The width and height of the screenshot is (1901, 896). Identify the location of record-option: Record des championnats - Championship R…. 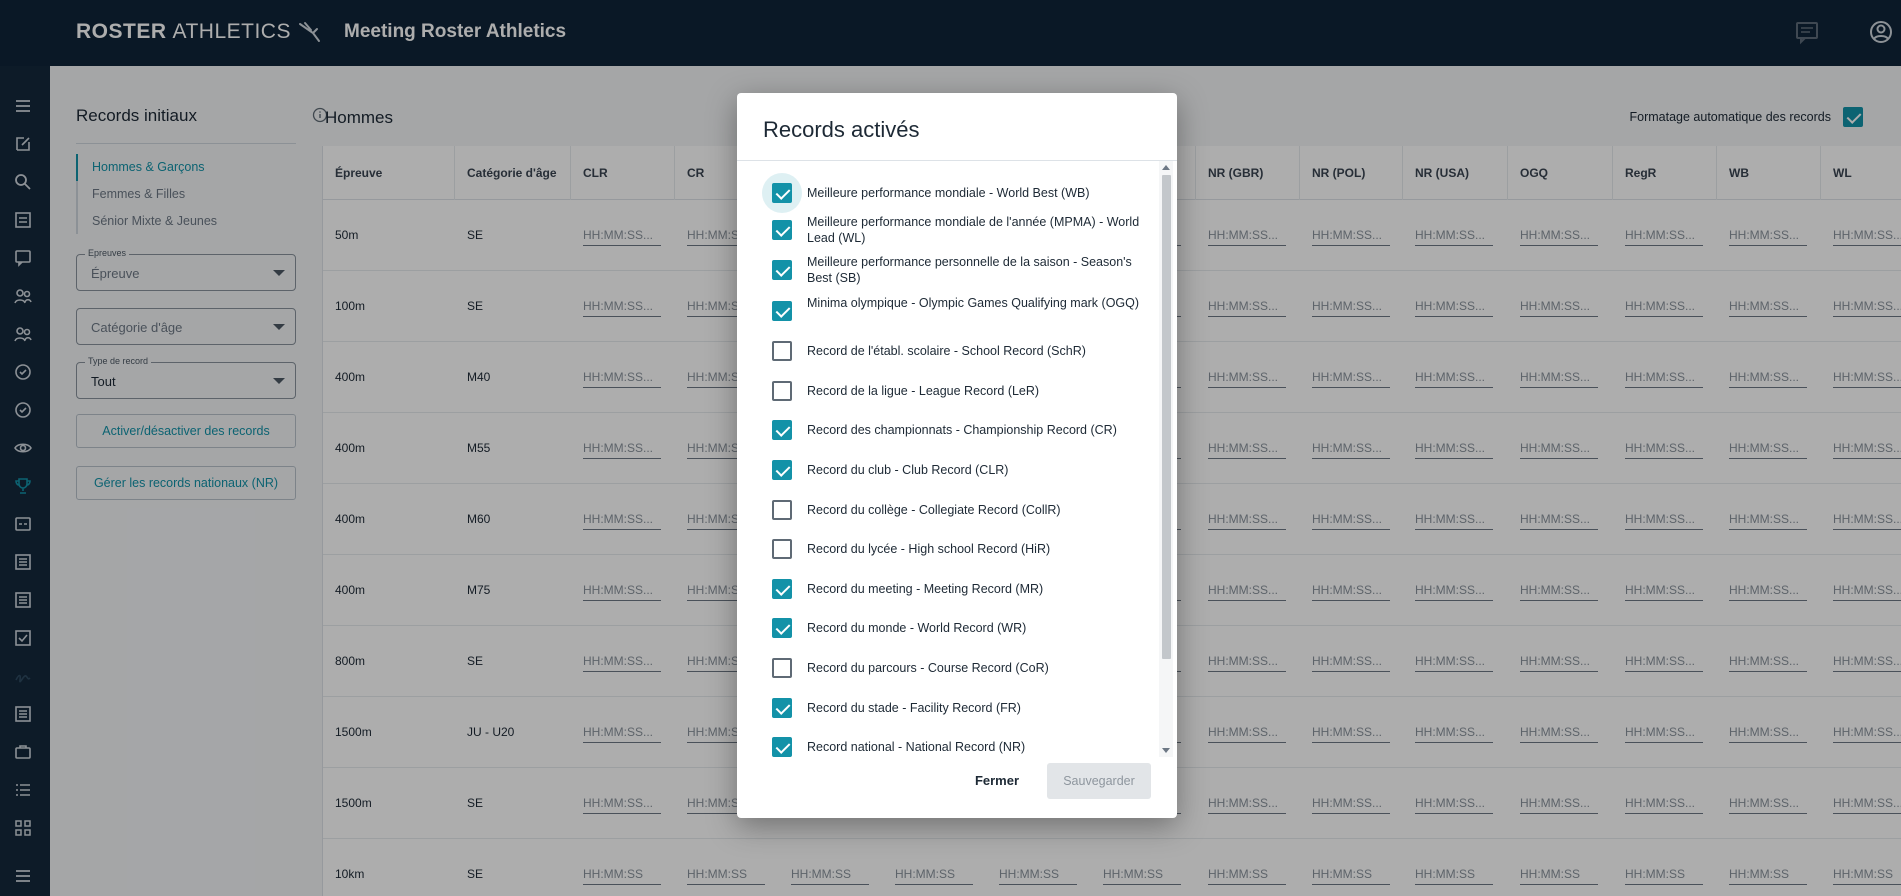
(947, 430).